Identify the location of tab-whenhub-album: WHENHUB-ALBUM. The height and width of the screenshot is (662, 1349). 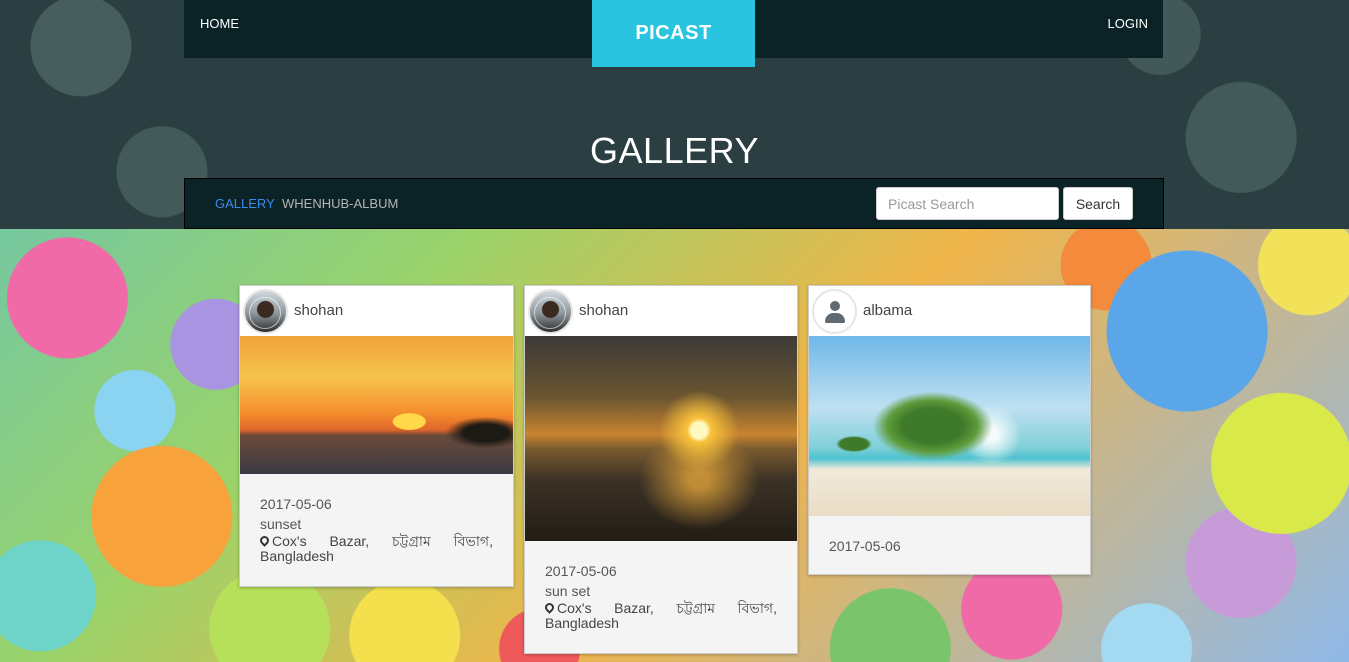
(340, 203).